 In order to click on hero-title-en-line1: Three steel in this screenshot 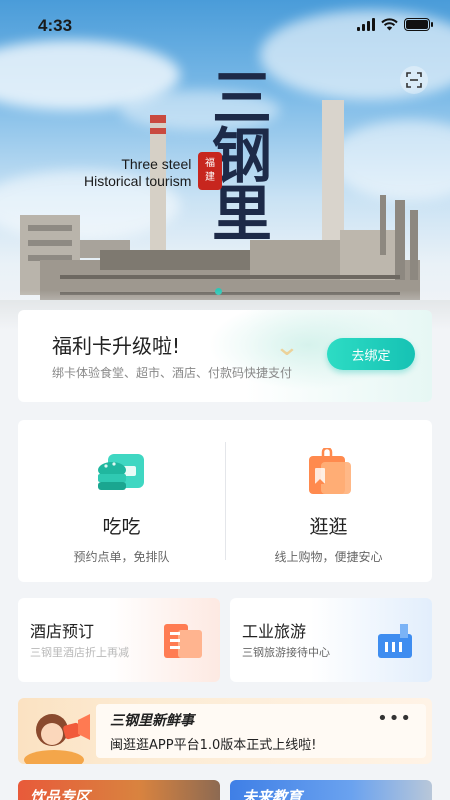, I will do `click(156, 164)`.